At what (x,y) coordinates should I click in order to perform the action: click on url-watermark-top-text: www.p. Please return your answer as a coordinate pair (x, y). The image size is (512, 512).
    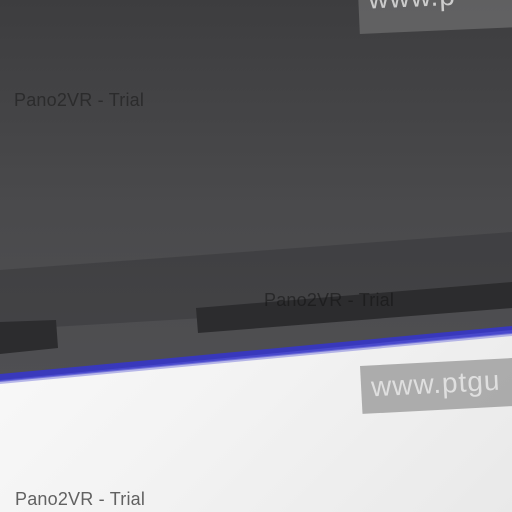
    Looking at the image, I should click on (412, 8).